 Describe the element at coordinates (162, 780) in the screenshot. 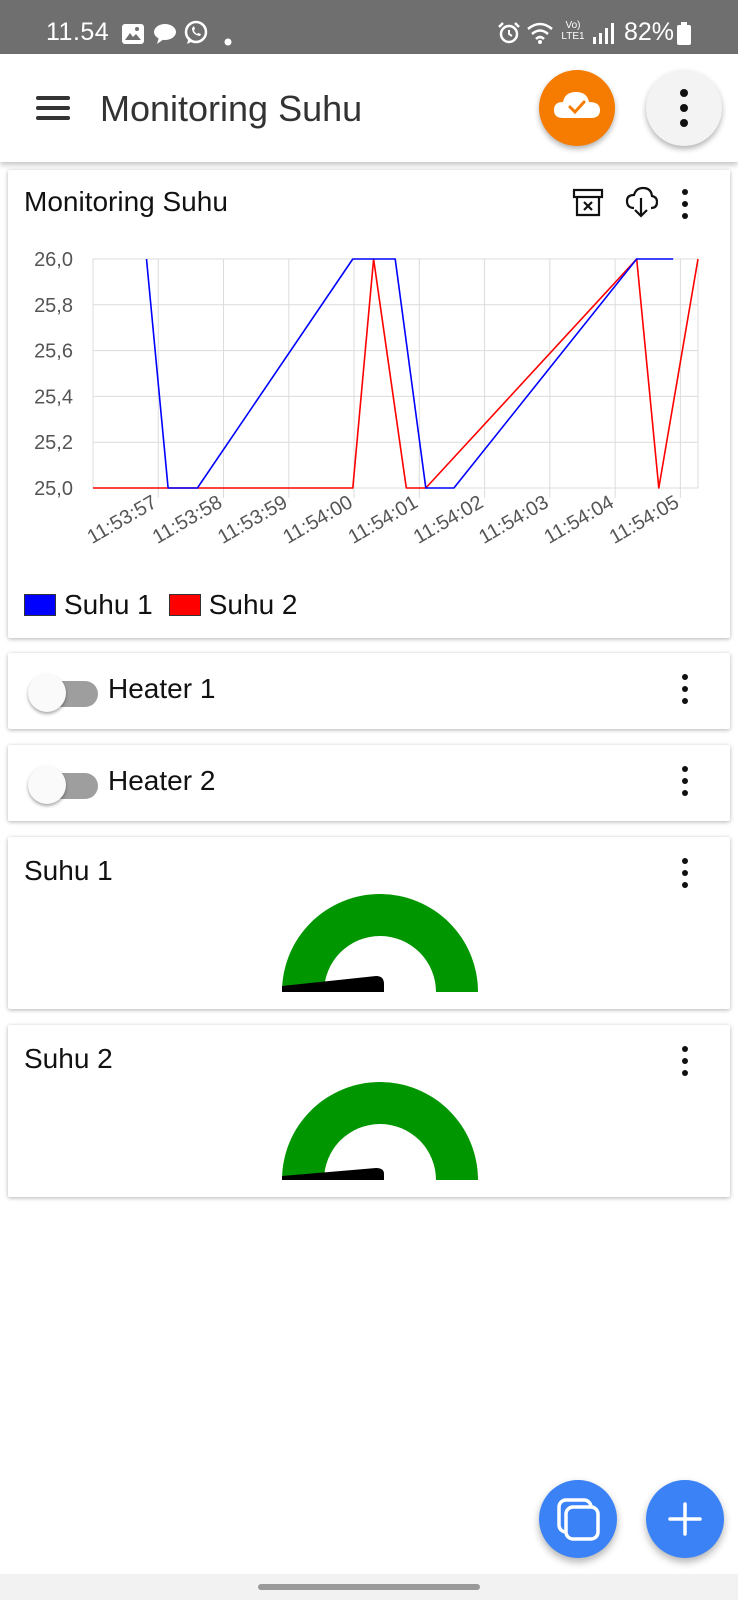

I see `heater-2-label: Heater 2` at that location.